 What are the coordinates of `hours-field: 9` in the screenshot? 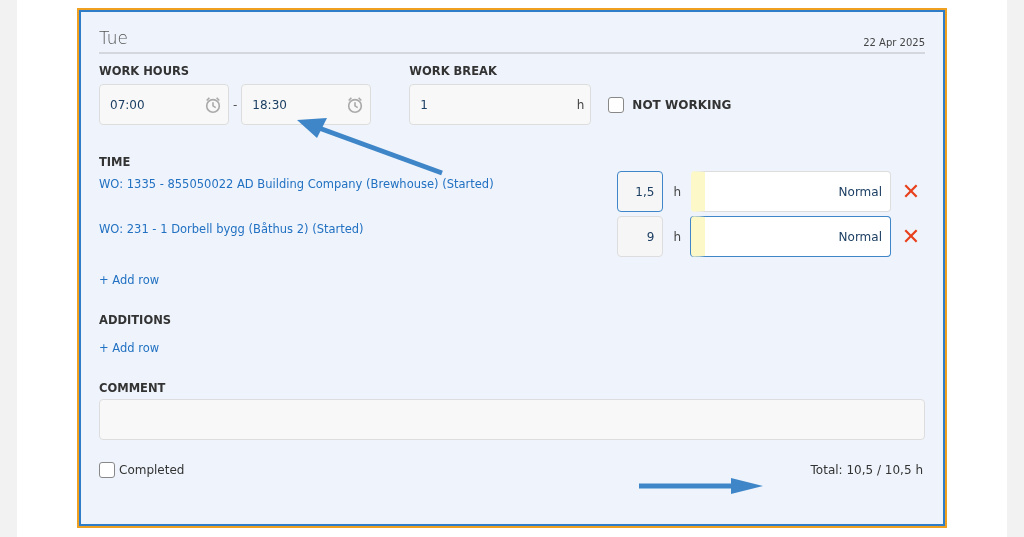 It's located at (640, 236).